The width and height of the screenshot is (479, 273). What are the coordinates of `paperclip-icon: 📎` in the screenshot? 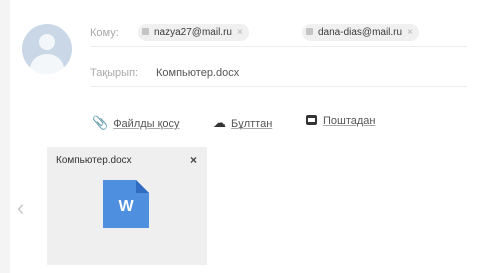 It's located at (100, 122).